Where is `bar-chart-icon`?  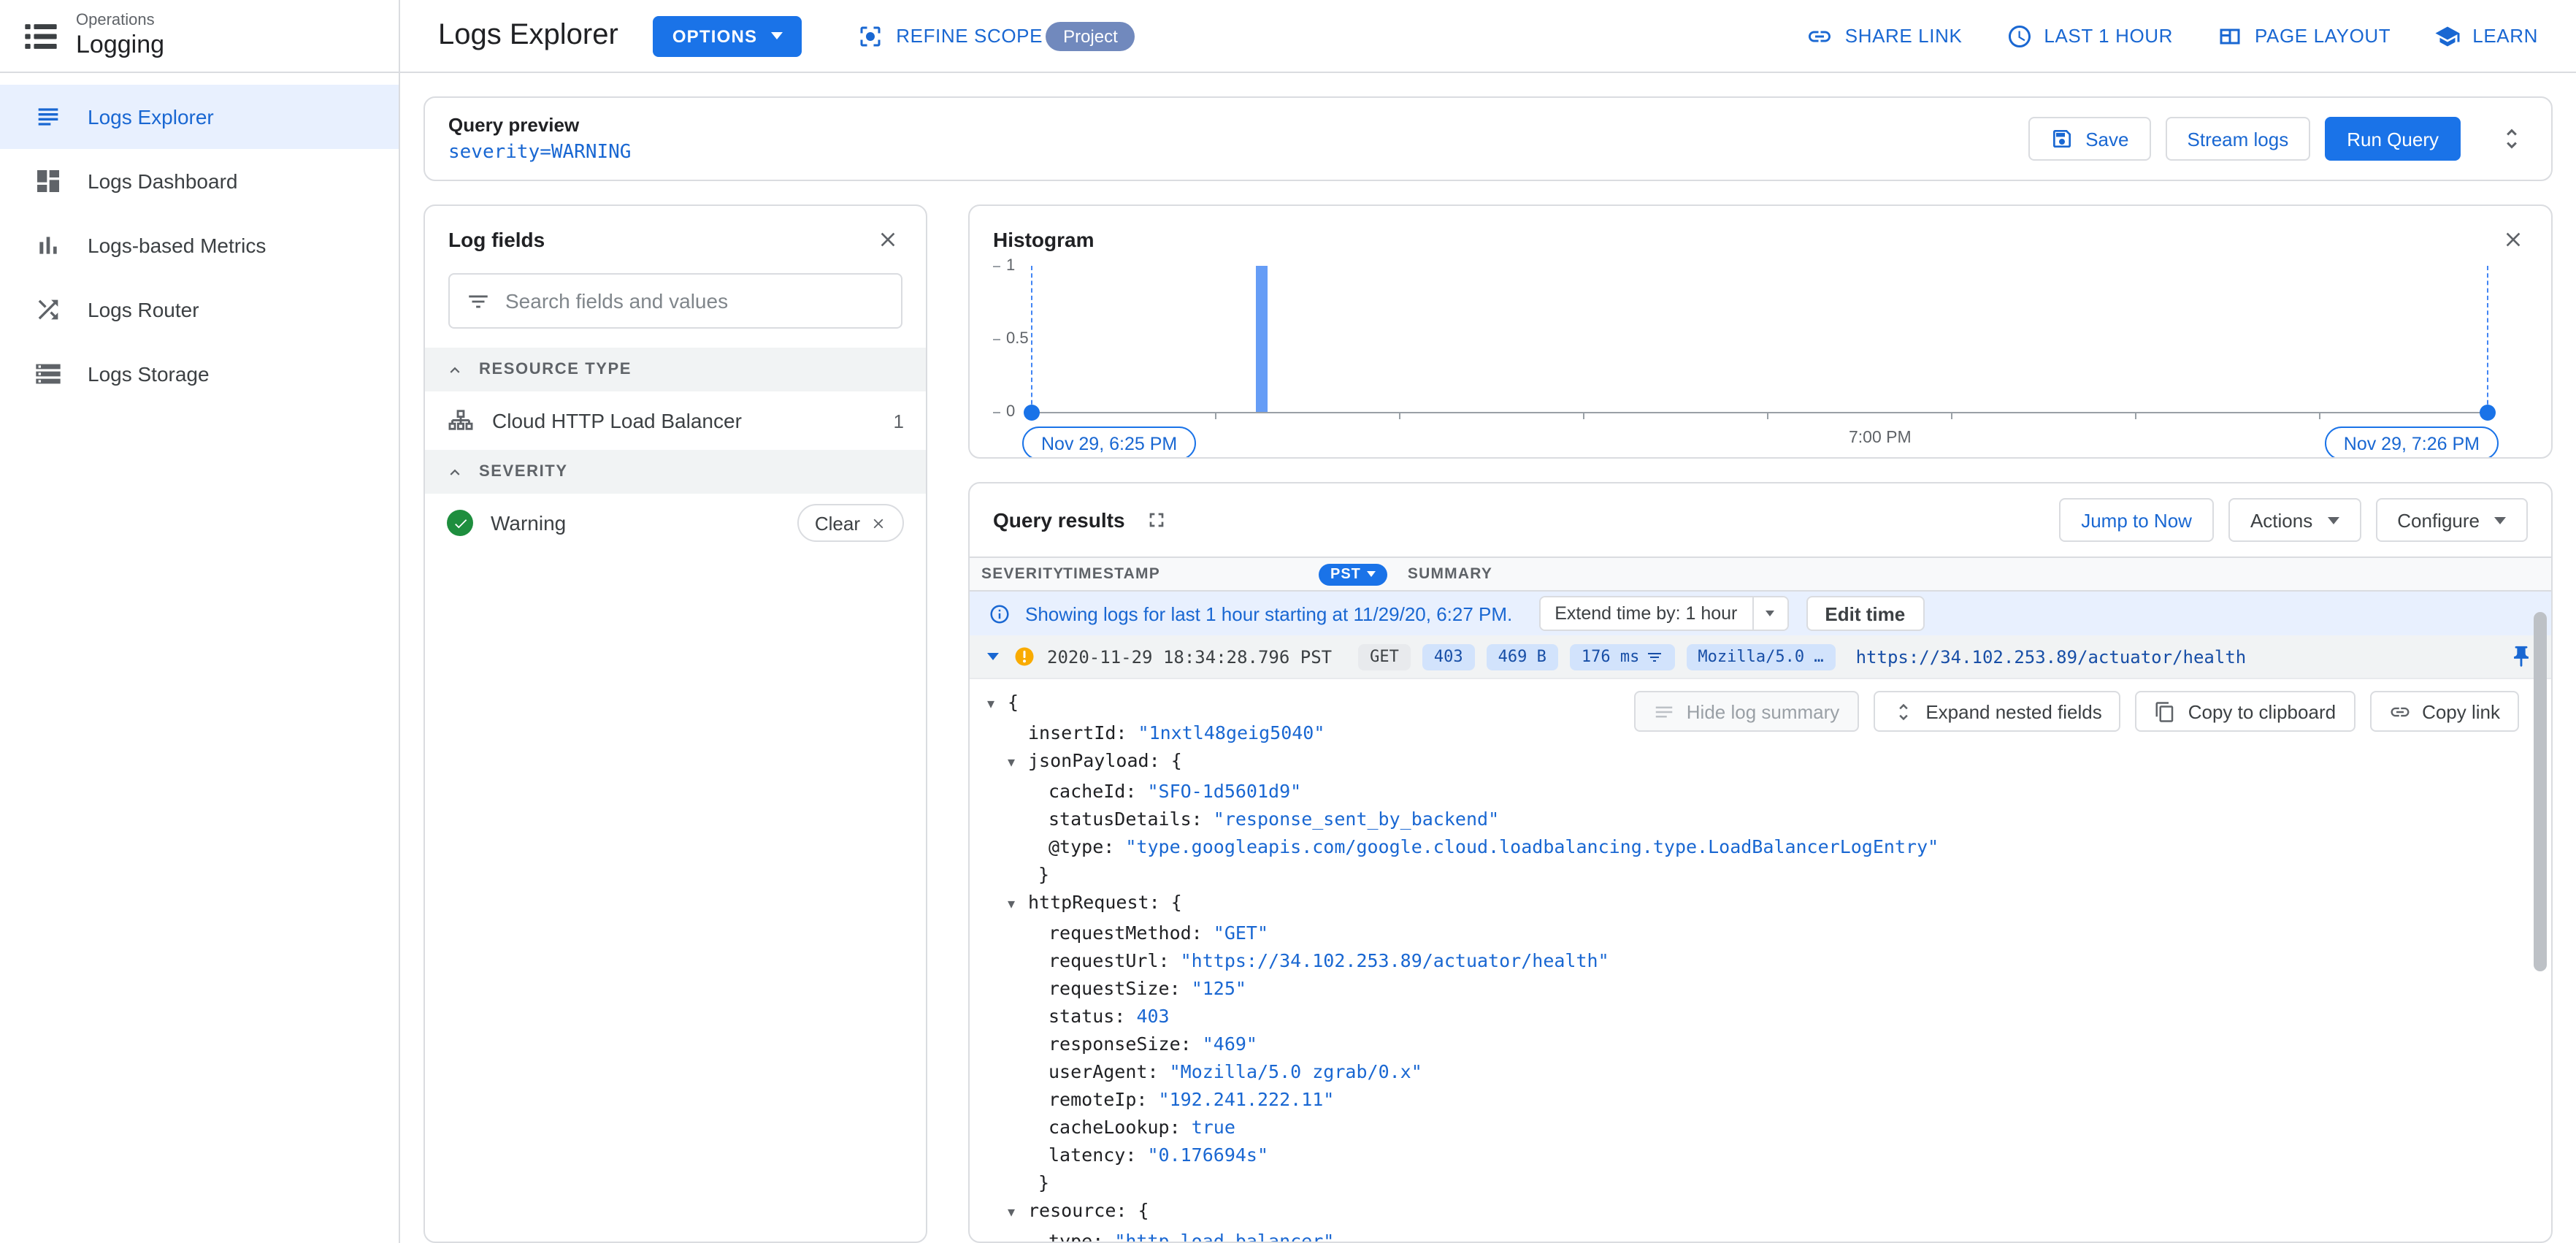 bar-chart-icon is located at coordinates (48, 245).